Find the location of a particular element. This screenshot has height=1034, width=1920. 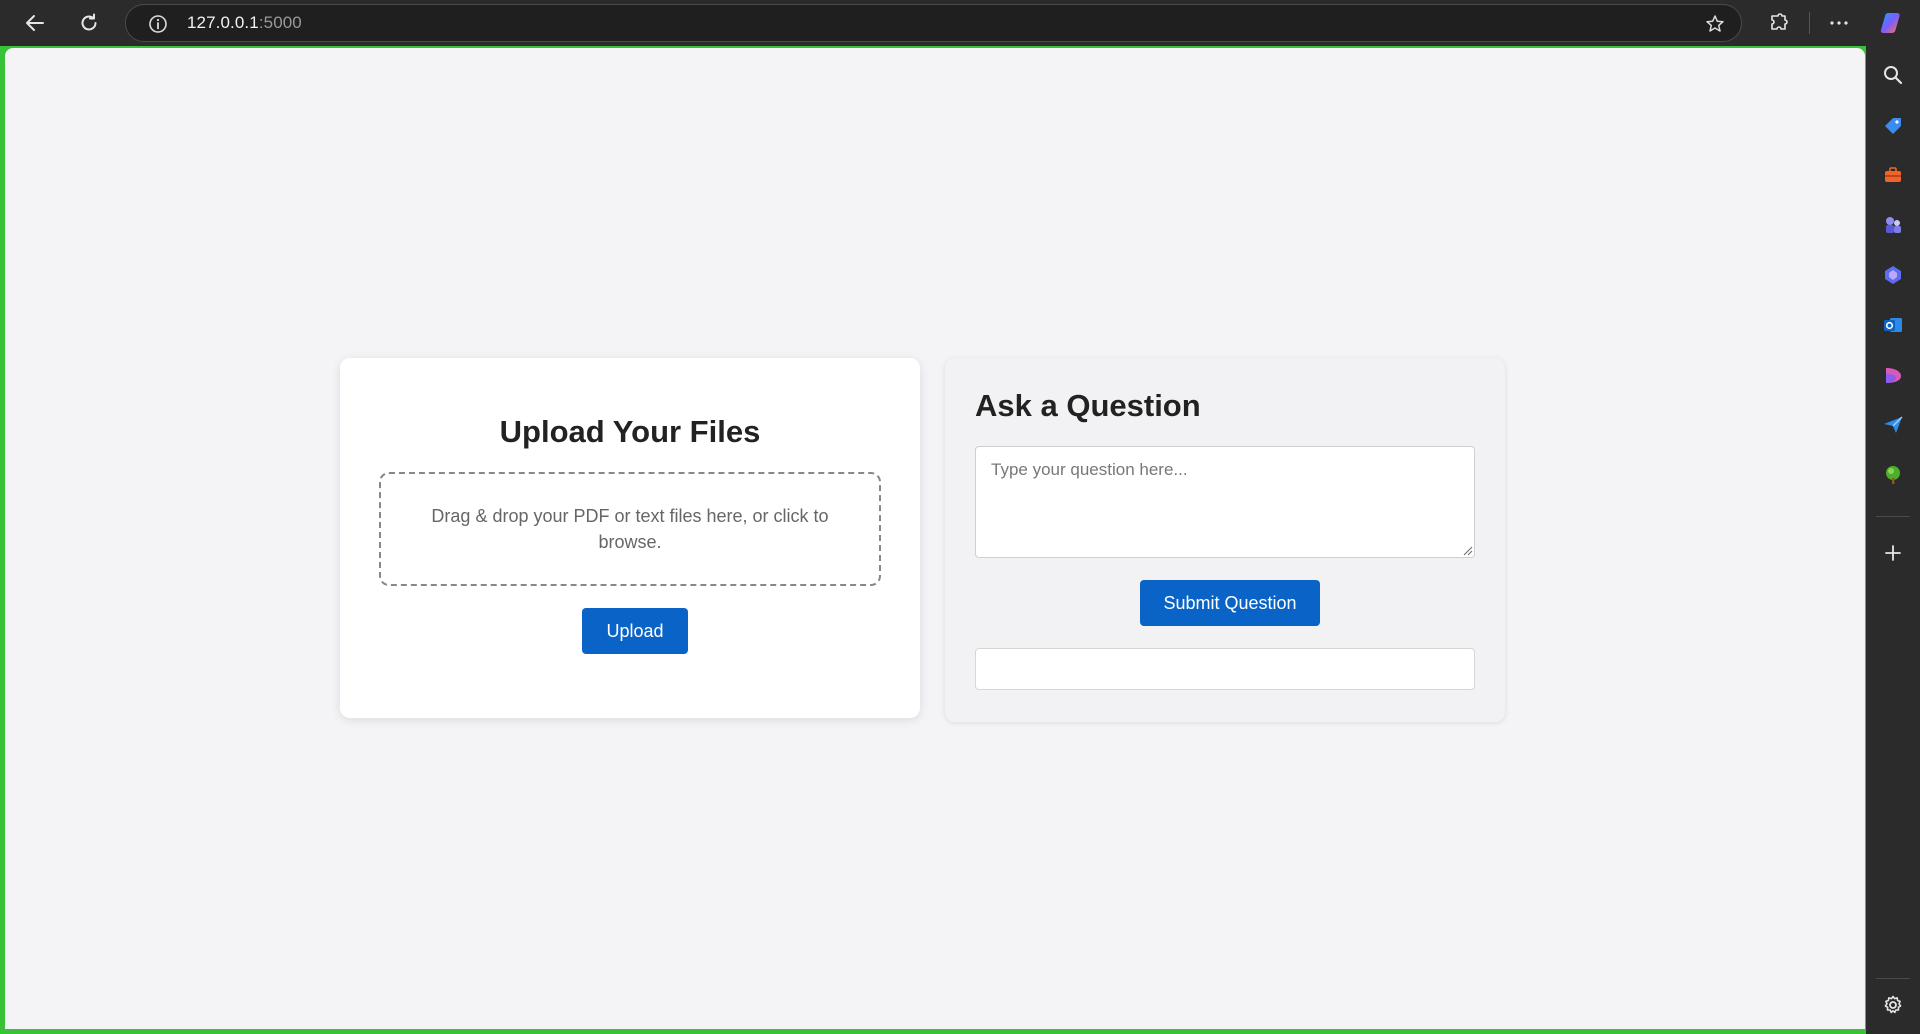

ask-title: Ask a Question is located at coordinates (1088, 405).